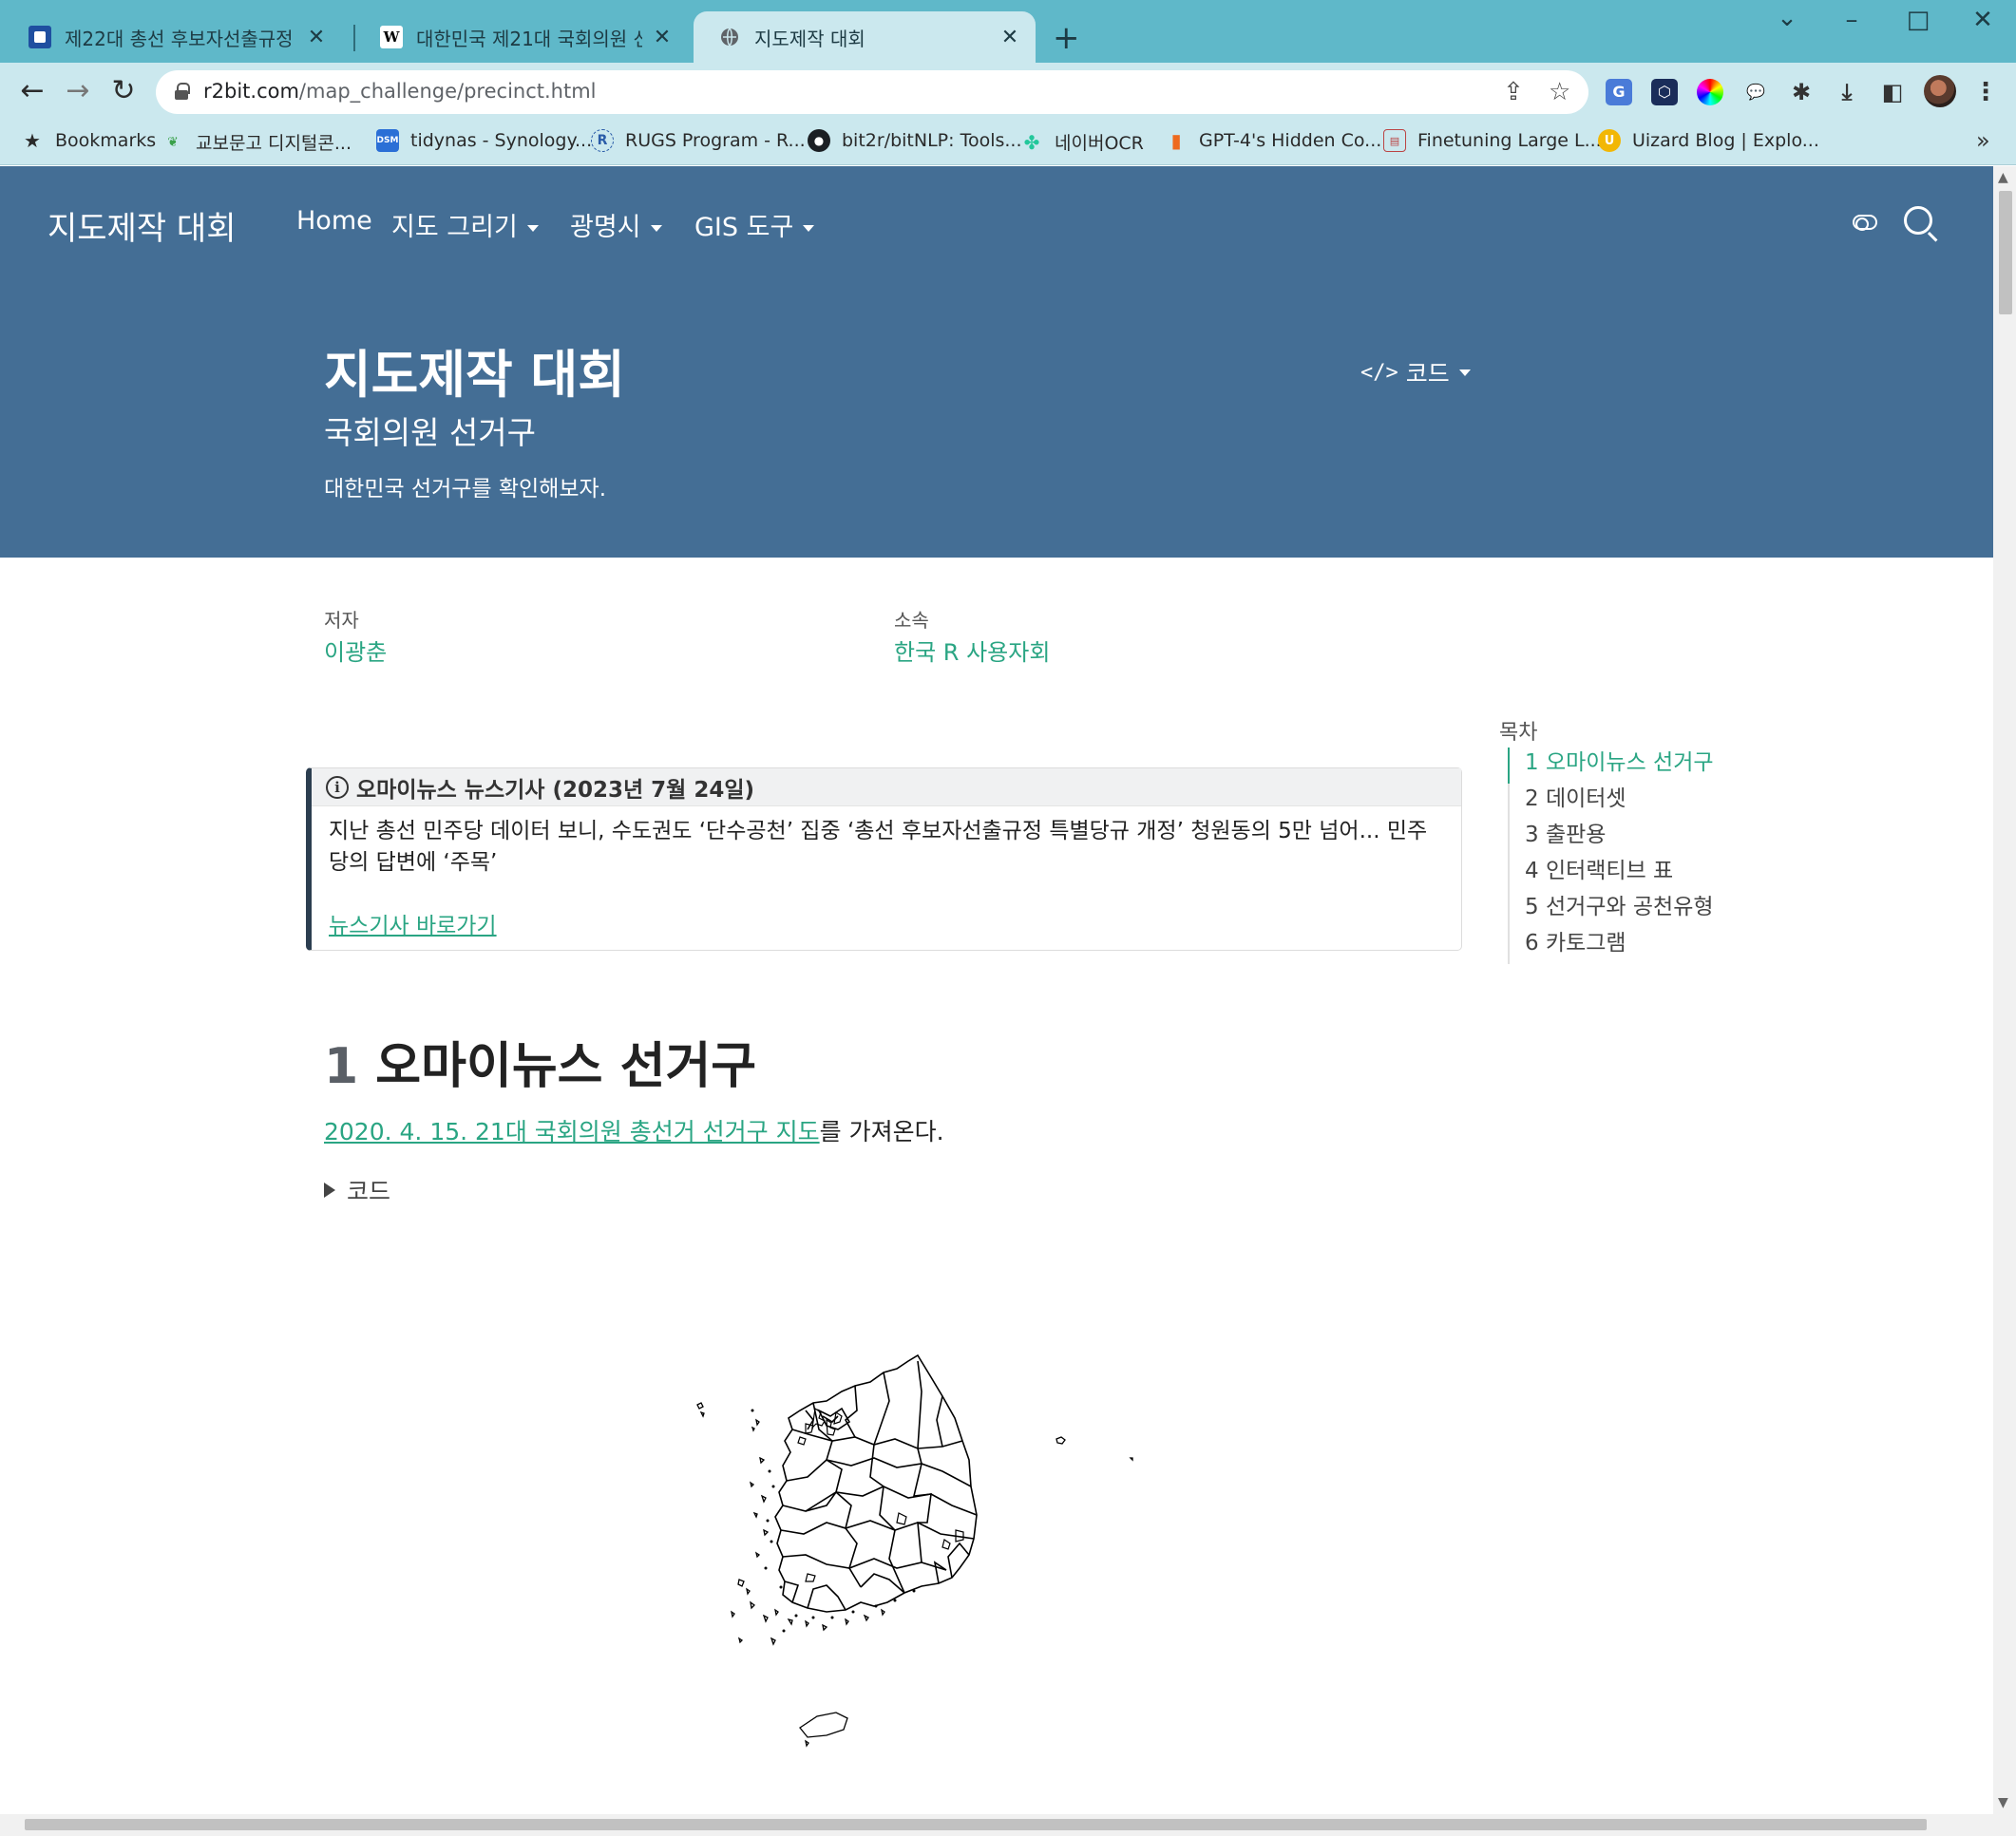 This screenshot has width=2016, height=1836. I want to click on tab-1: 제22대 총선 후보자선출규정 특별 ✕, so click(173, 37).